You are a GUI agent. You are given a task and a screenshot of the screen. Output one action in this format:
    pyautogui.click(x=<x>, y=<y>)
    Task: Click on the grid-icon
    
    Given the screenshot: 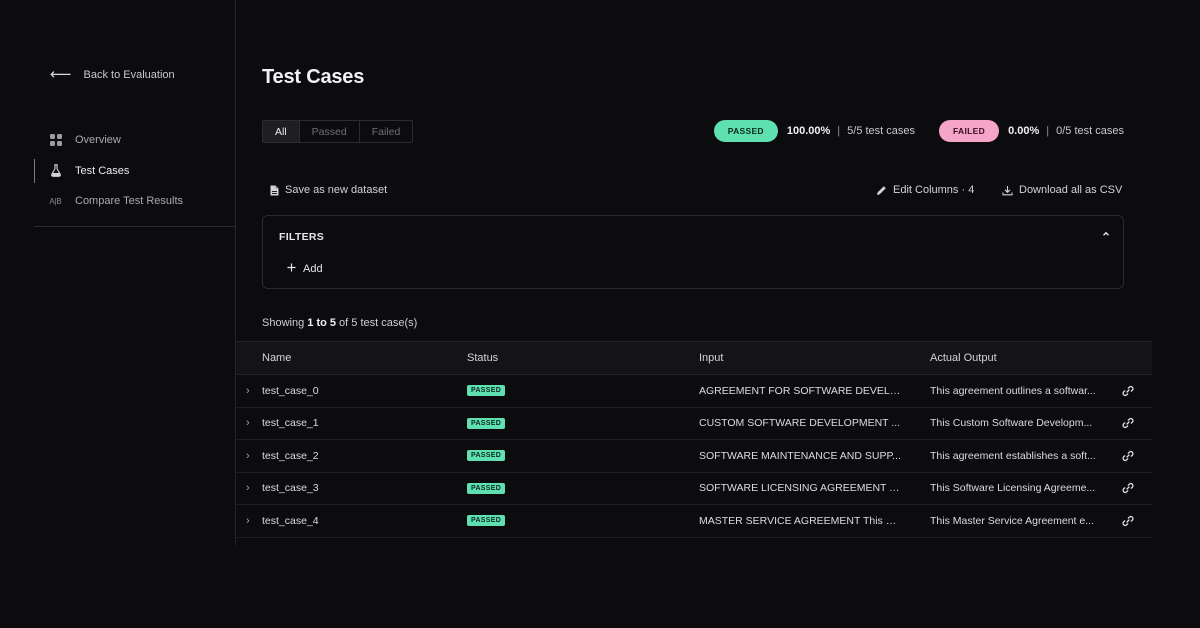 What is the action you would take?
    pyautogui.click(x=55, y=140)
    